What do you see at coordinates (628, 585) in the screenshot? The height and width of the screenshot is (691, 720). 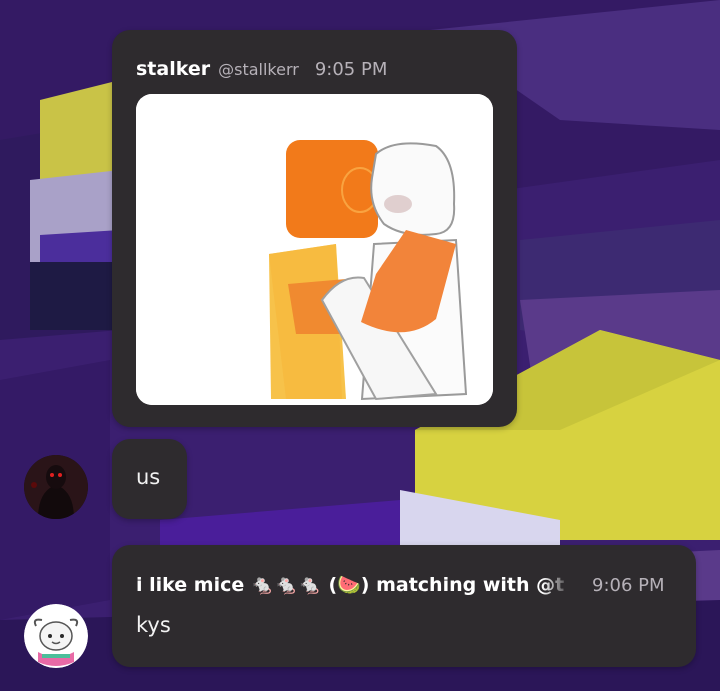 I see `timestamp: 9:06 PM` at bounding box center [628, 585].